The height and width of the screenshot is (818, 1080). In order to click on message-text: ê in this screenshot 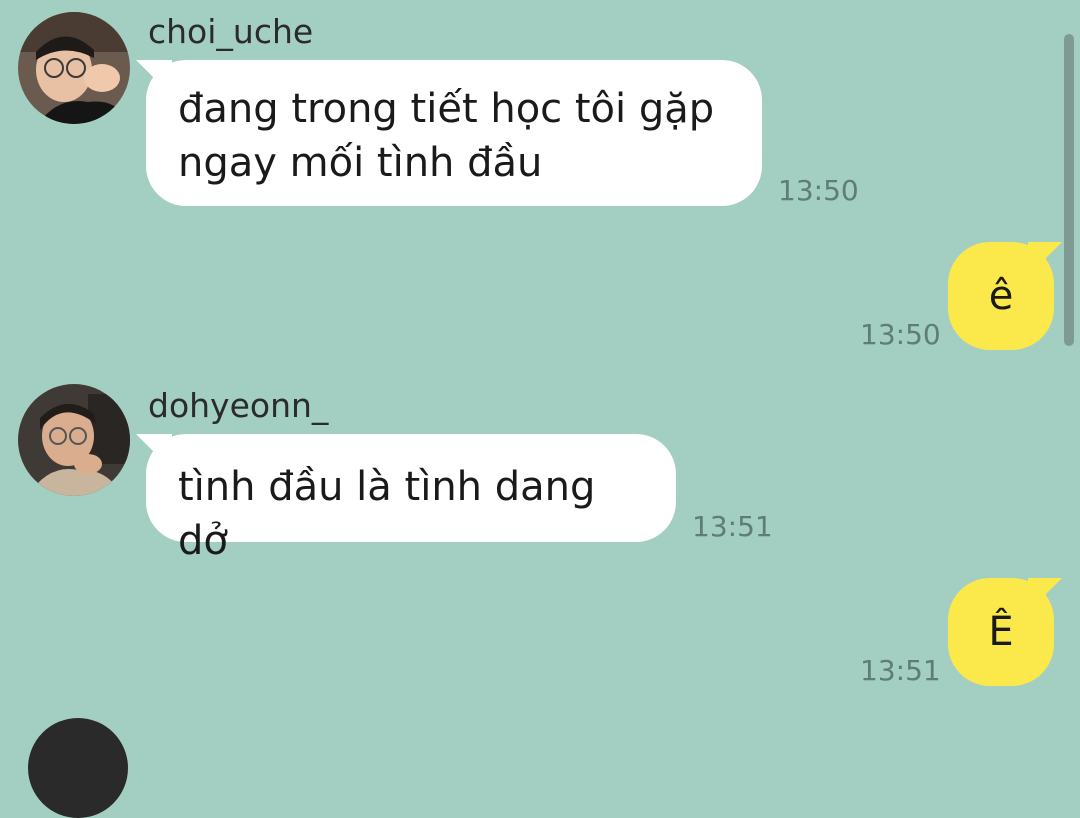, I will do `click(1001, 296)`.